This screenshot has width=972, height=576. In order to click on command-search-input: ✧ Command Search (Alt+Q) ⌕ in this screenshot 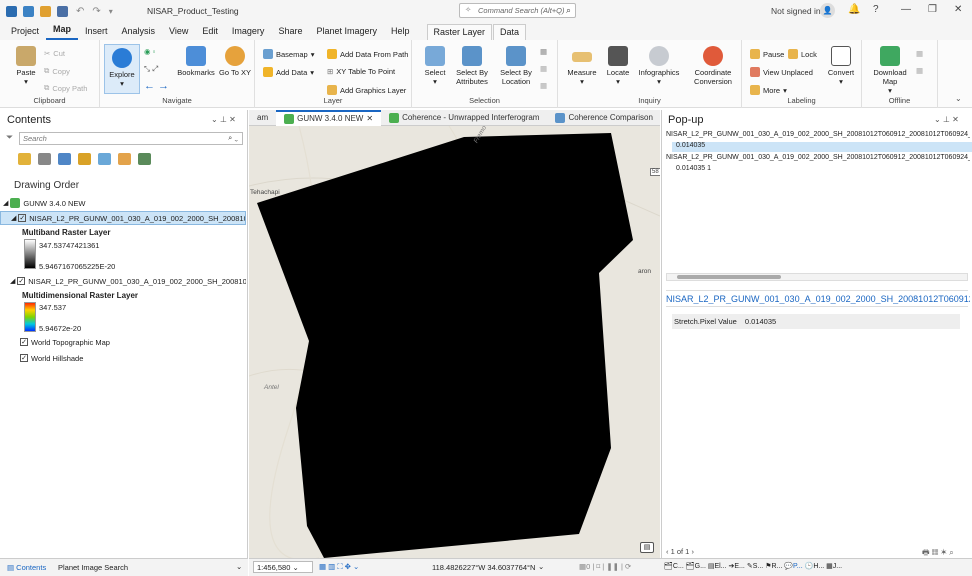, I will do `click(517, 10)`.